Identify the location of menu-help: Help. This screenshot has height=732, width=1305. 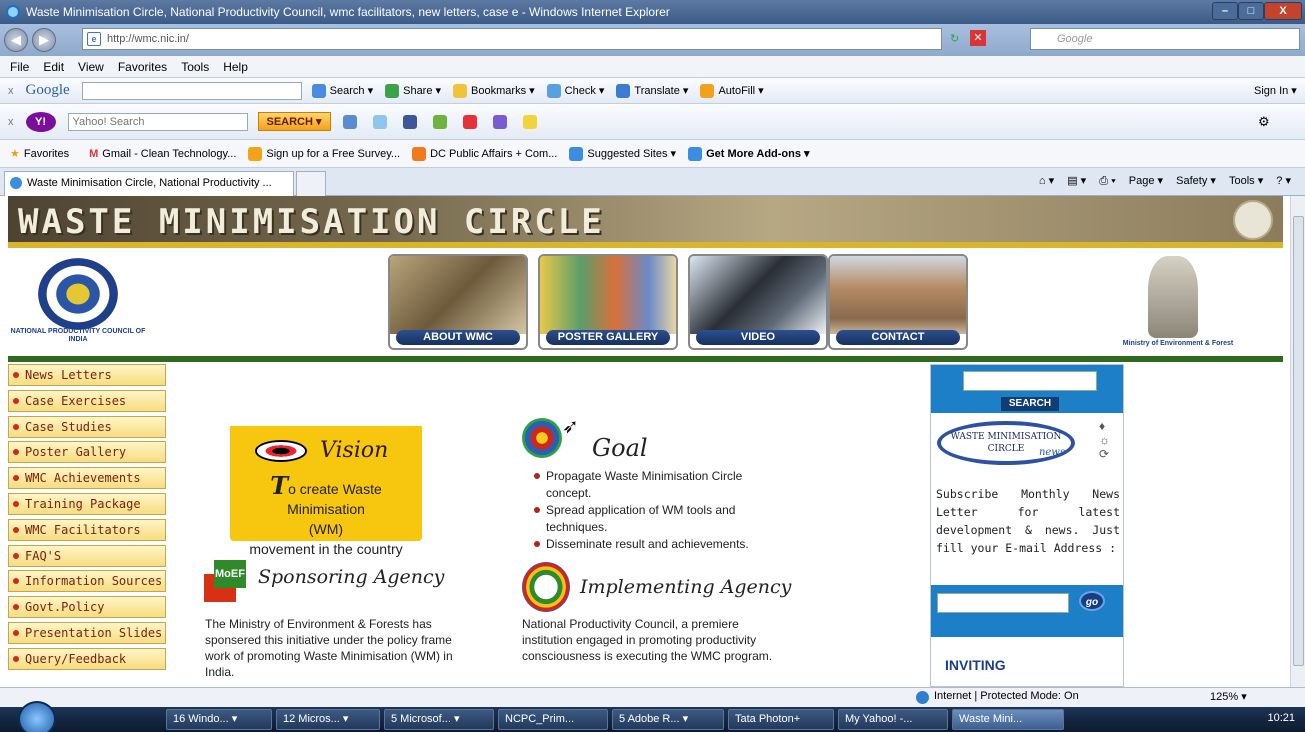
(235, 67).